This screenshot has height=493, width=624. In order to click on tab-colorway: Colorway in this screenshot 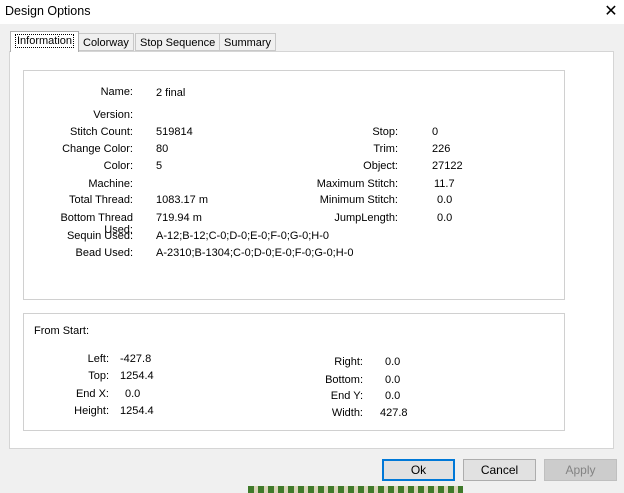, I will do `click(106, 42)`.